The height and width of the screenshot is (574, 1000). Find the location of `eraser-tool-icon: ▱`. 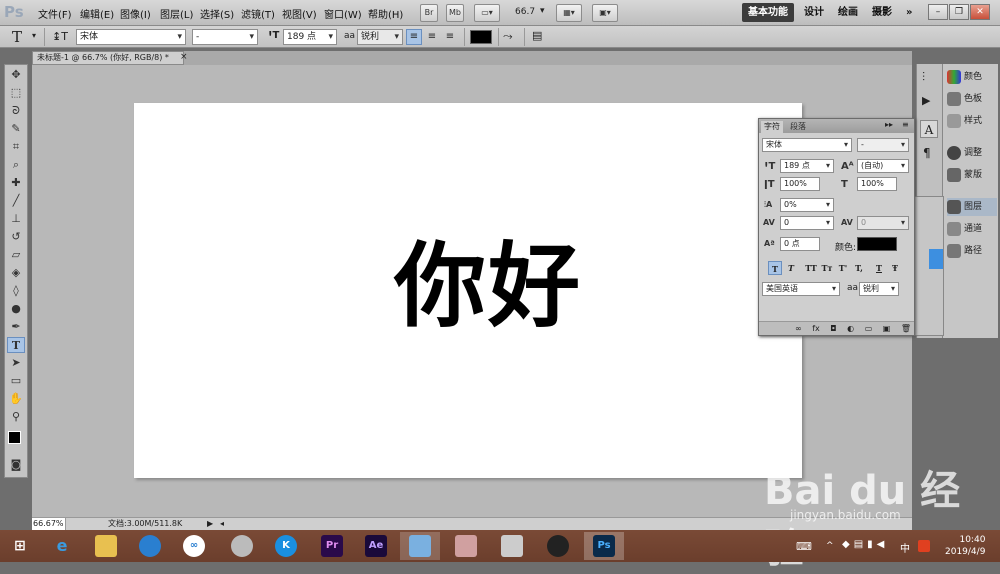

eraser-tool-icon: ▱ is located at coordinates (16, 255).